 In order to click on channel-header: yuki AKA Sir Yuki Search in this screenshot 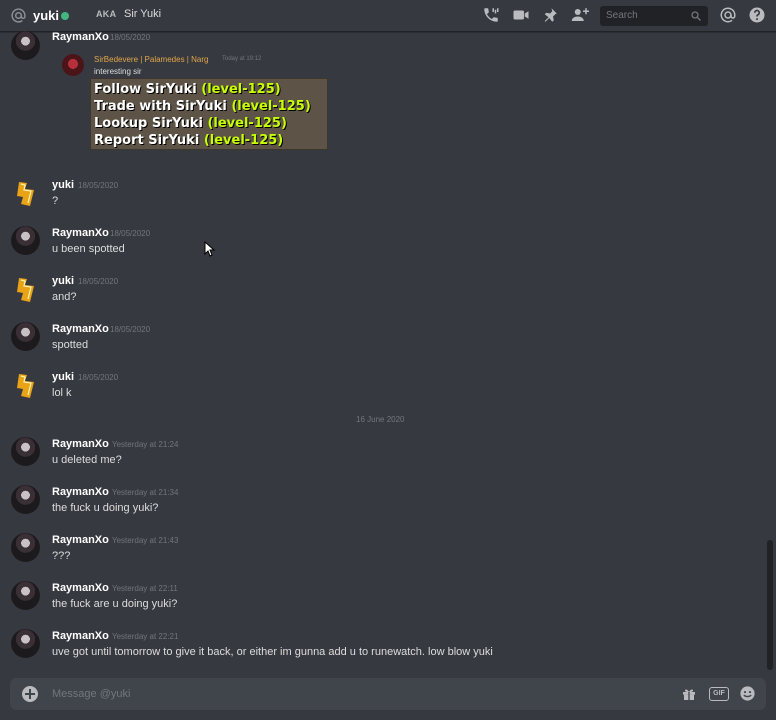, I will do `click(388, 16)`.